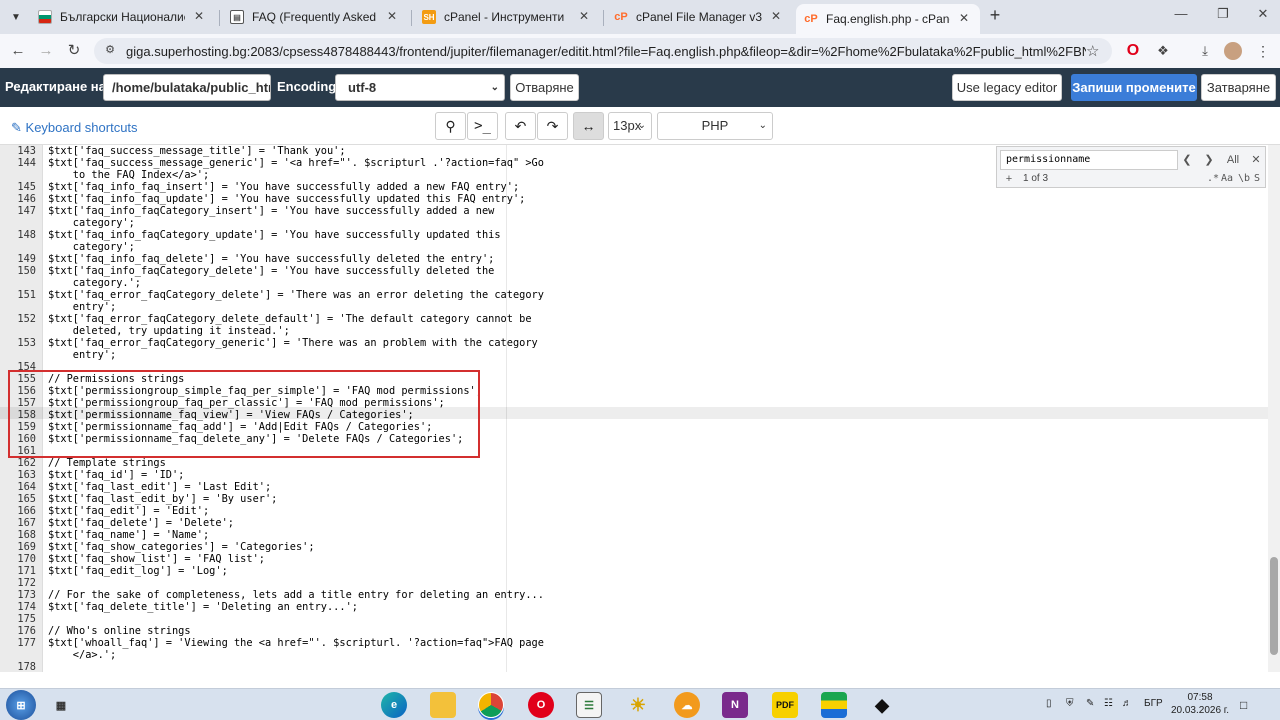 Image resolution: width=1280 pixels, height=720 pixels. Describe the element at coordinates (630, 451) in the screenshot. I see `code-line: 161` at that location.